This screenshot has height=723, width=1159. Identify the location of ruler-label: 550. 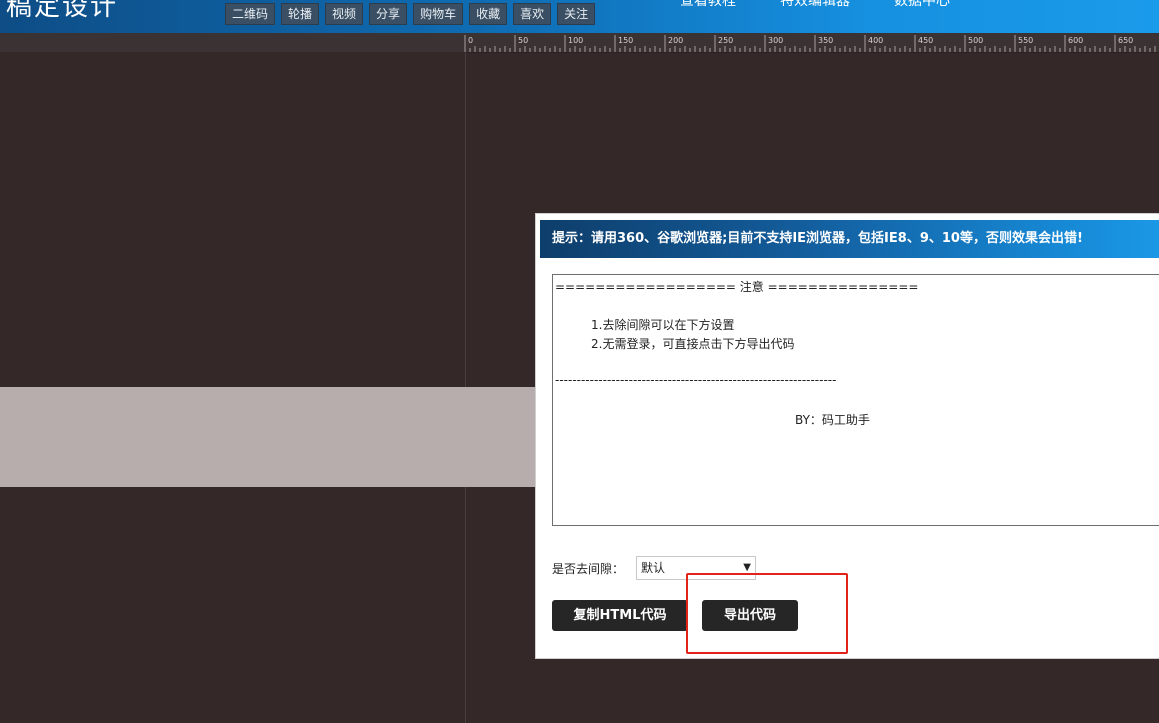
(1025, 40).